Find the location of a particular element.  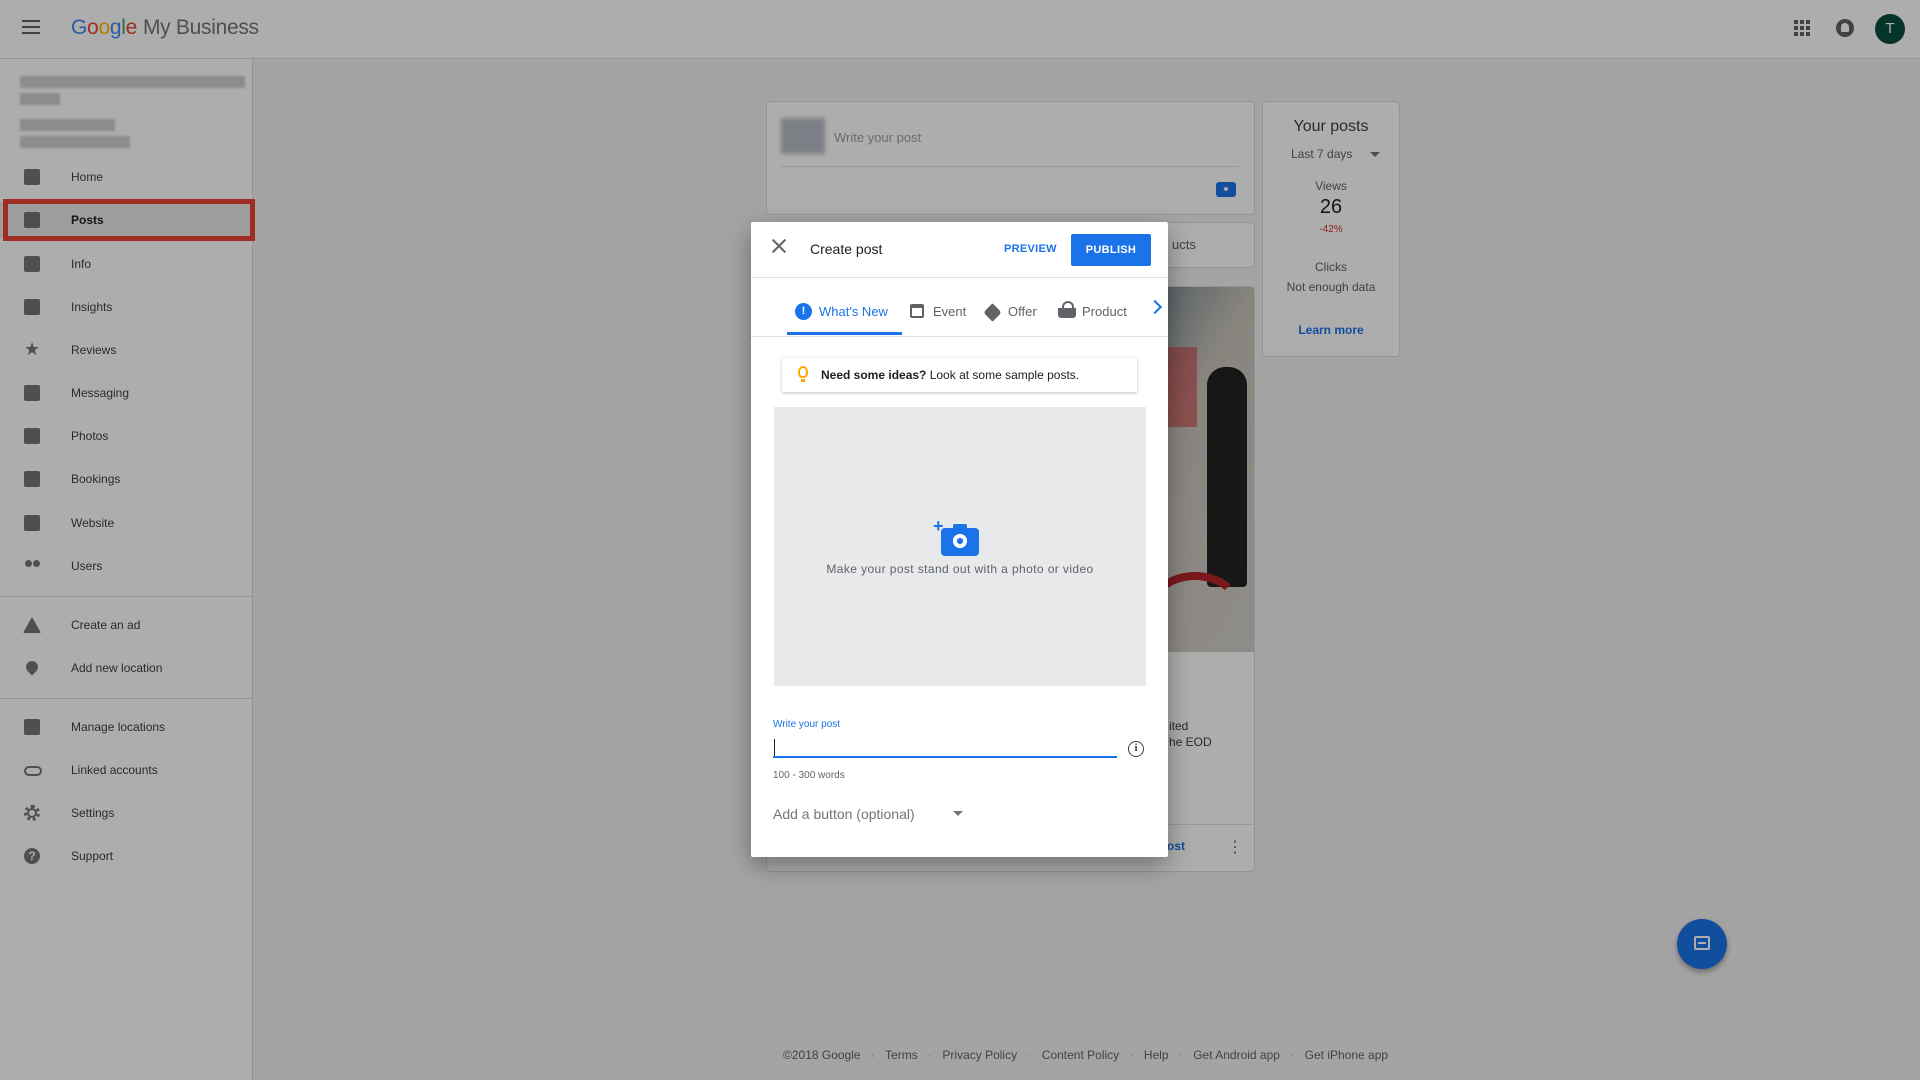

info-icon: i is located at coordinates (1136, 749).